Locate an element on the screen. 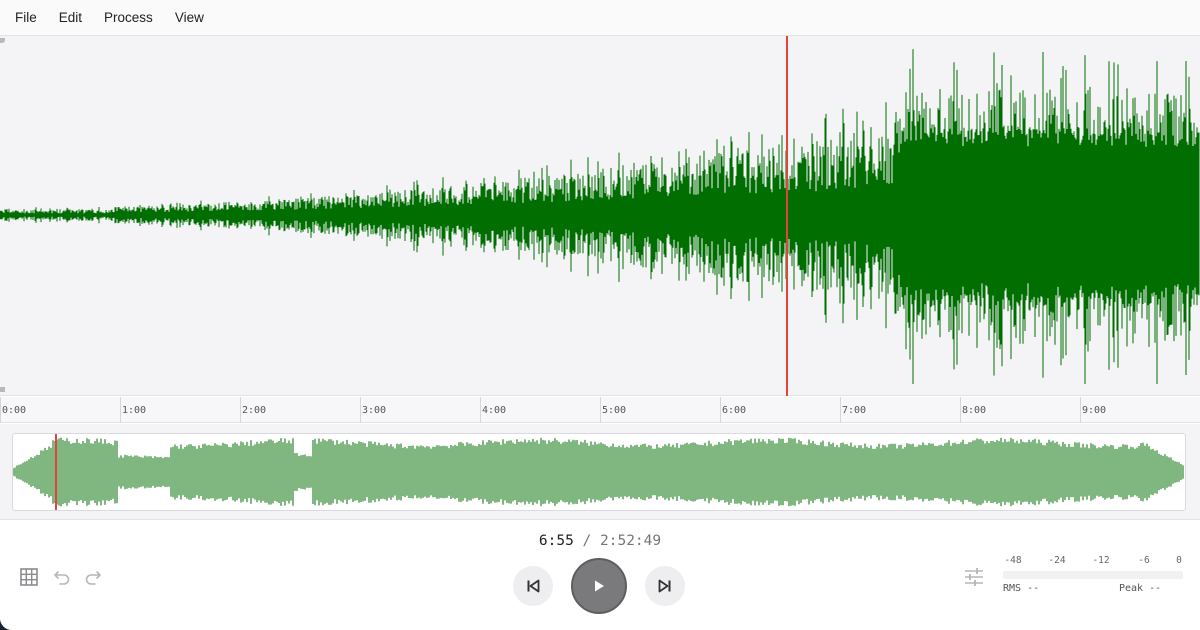  skip-back-icon is located at coordinates (533, 586).